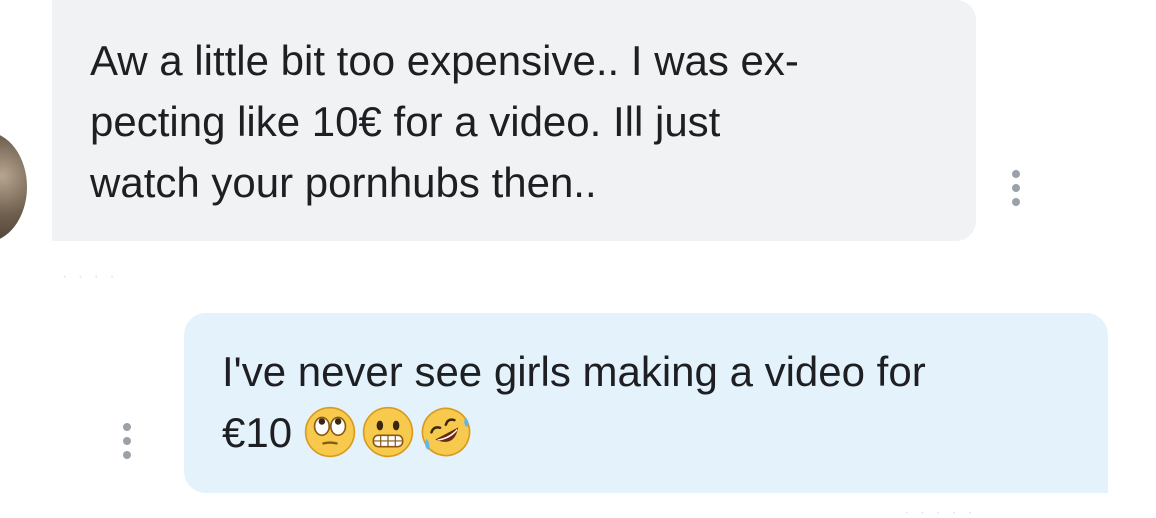 This screenshot has height=518, width=1156. I want to click on emoji-group, so click(388, 432).